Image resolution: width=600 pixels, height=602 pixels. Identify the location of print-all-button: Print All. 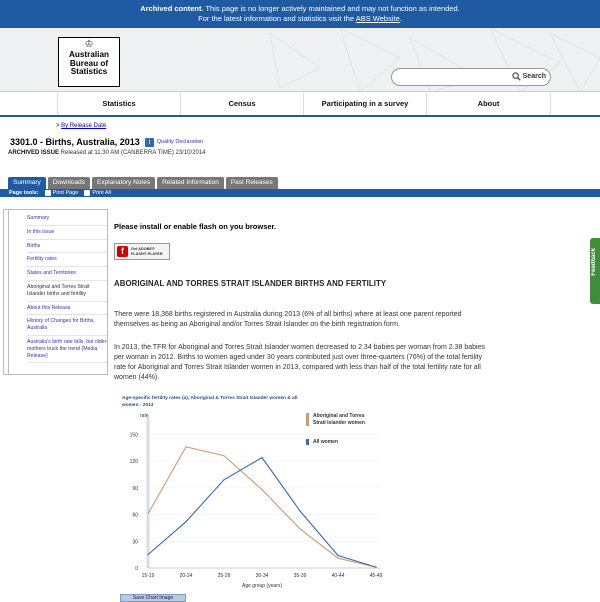
(97, 193).